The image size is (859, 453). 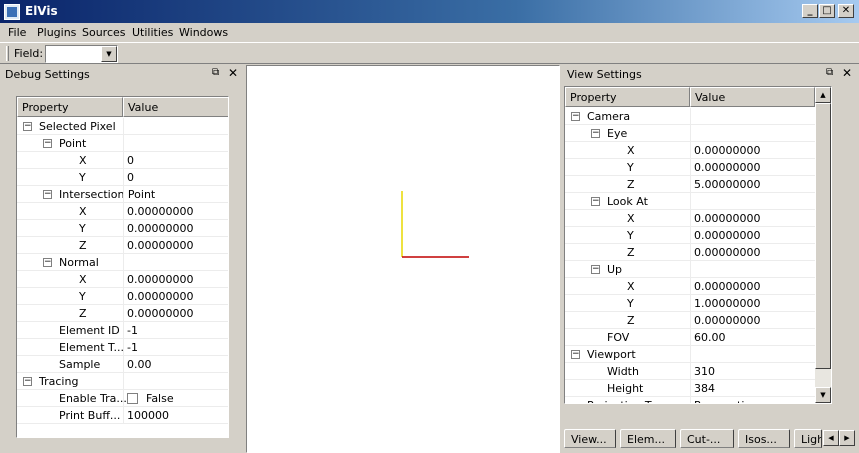 I want to click on tree-row: − Viewport, so click(x=690, y=354).